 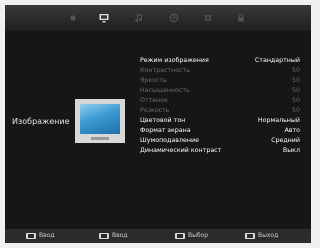 I want to click on menu-item-sharpness: Резкость 50, so click(x=220, y=111).